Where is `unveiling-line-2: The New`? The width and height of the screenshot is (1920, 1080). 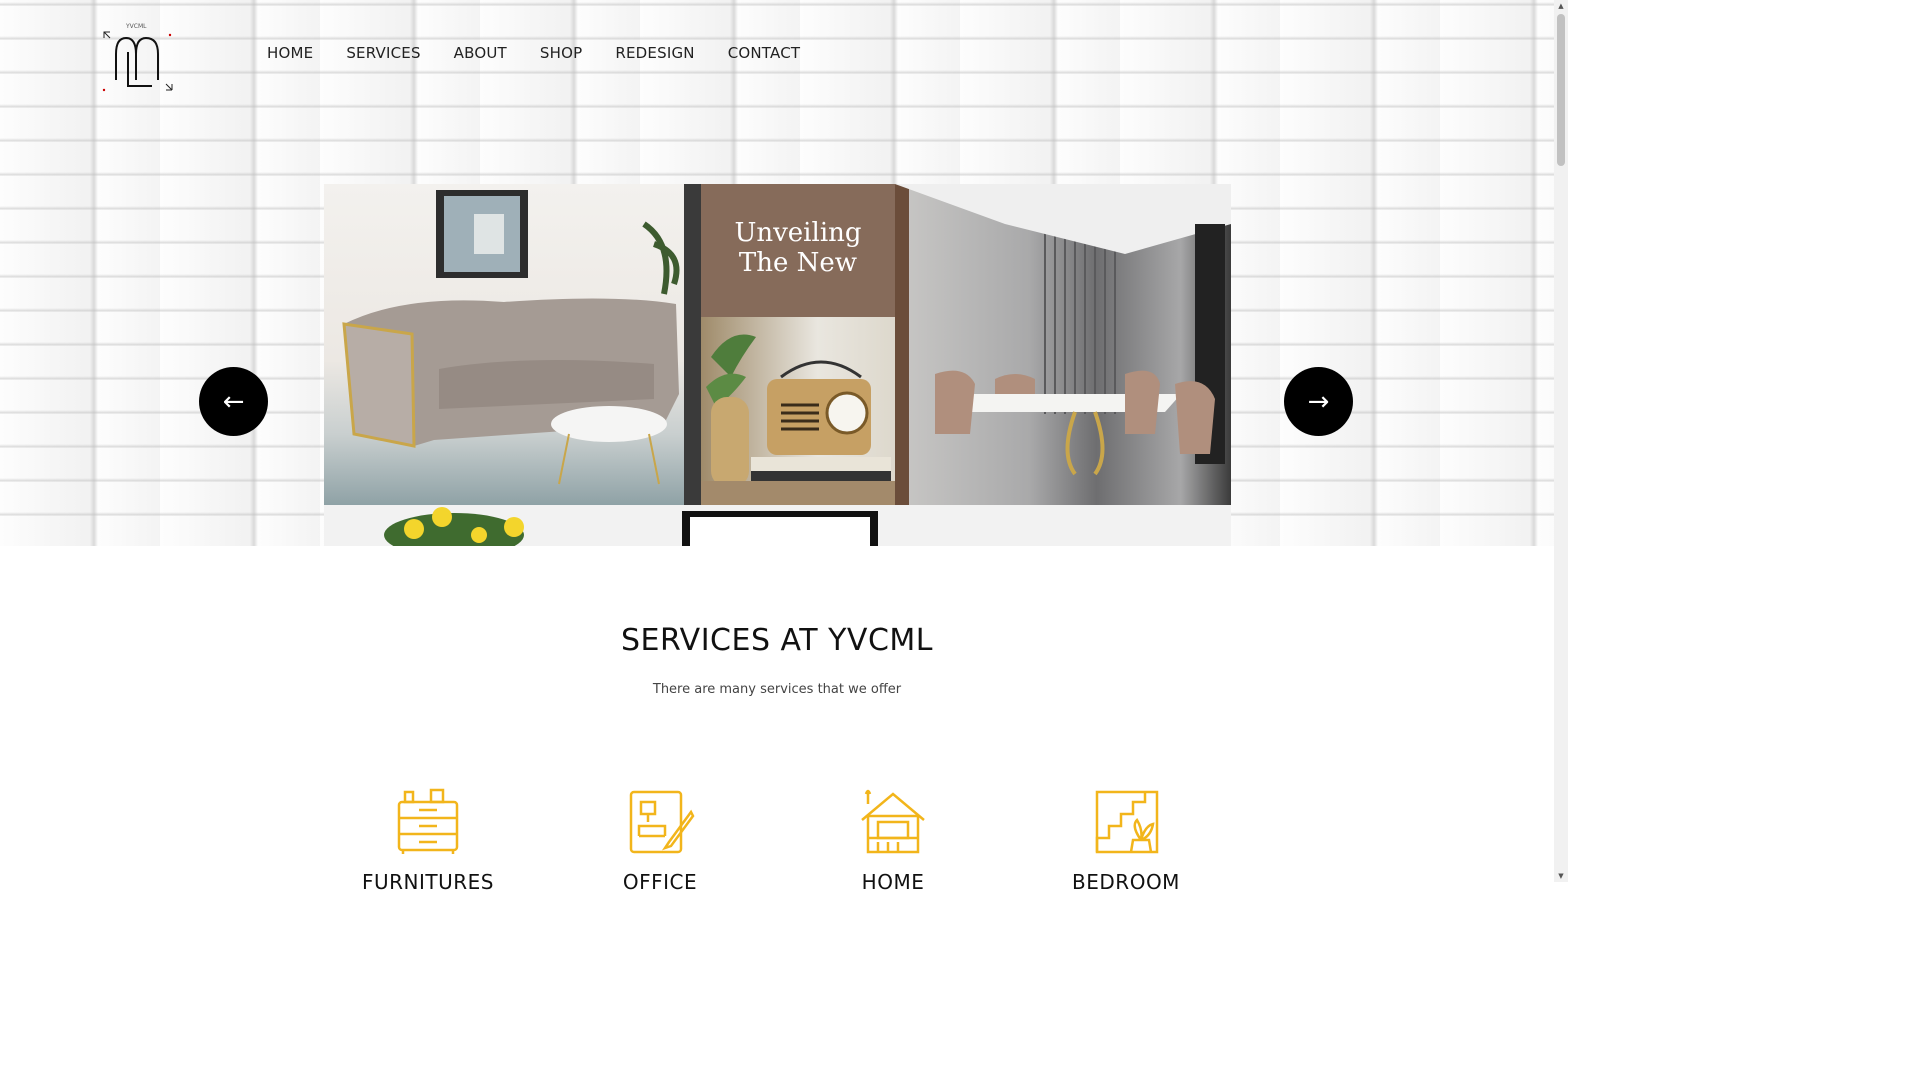 unveiling-line-2: The New is located at coordinates (798, 263).